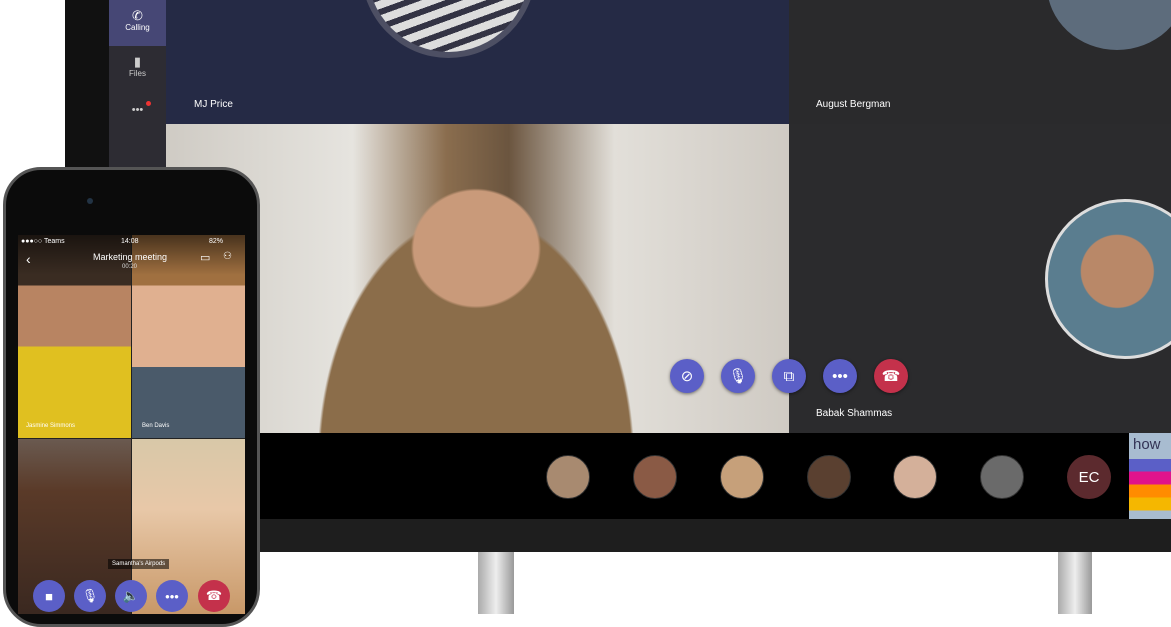  What do you see at coordinates (137, 15) in the screenshot?
I see `phone-icon: ✆` at bounding box center [137, 15].